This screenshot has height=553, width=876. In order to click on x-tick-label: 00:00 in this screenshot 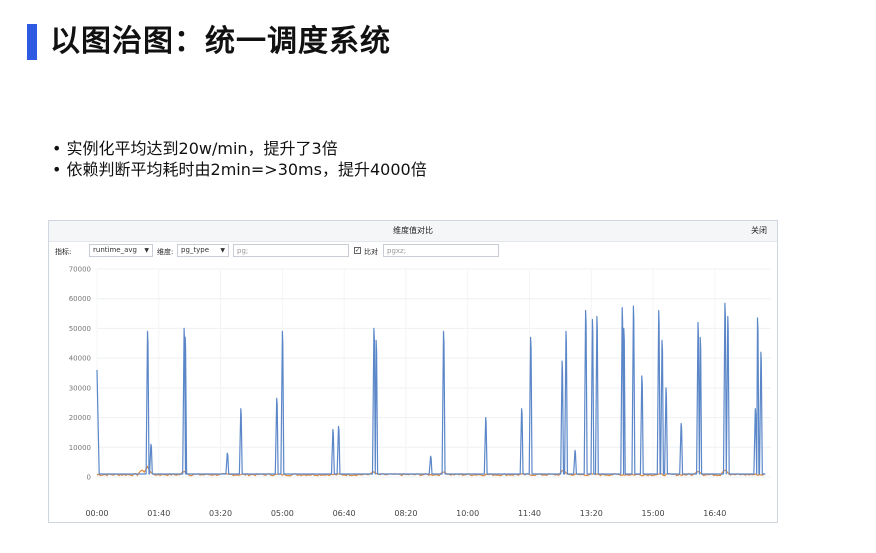, I will do `click(96, 513)`.